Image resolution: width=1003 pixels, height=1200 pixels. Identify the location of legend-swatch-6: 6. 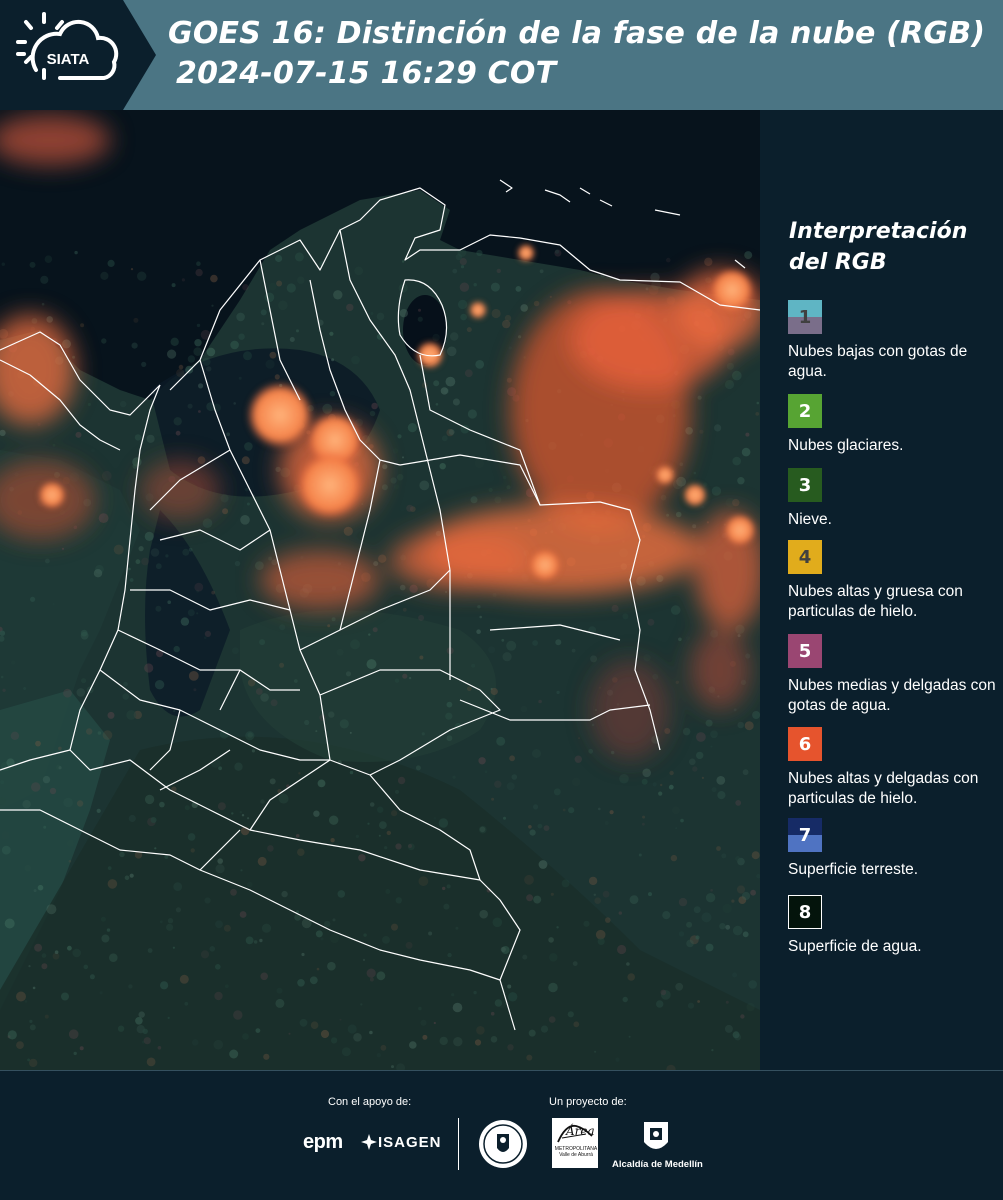
(805, 744).